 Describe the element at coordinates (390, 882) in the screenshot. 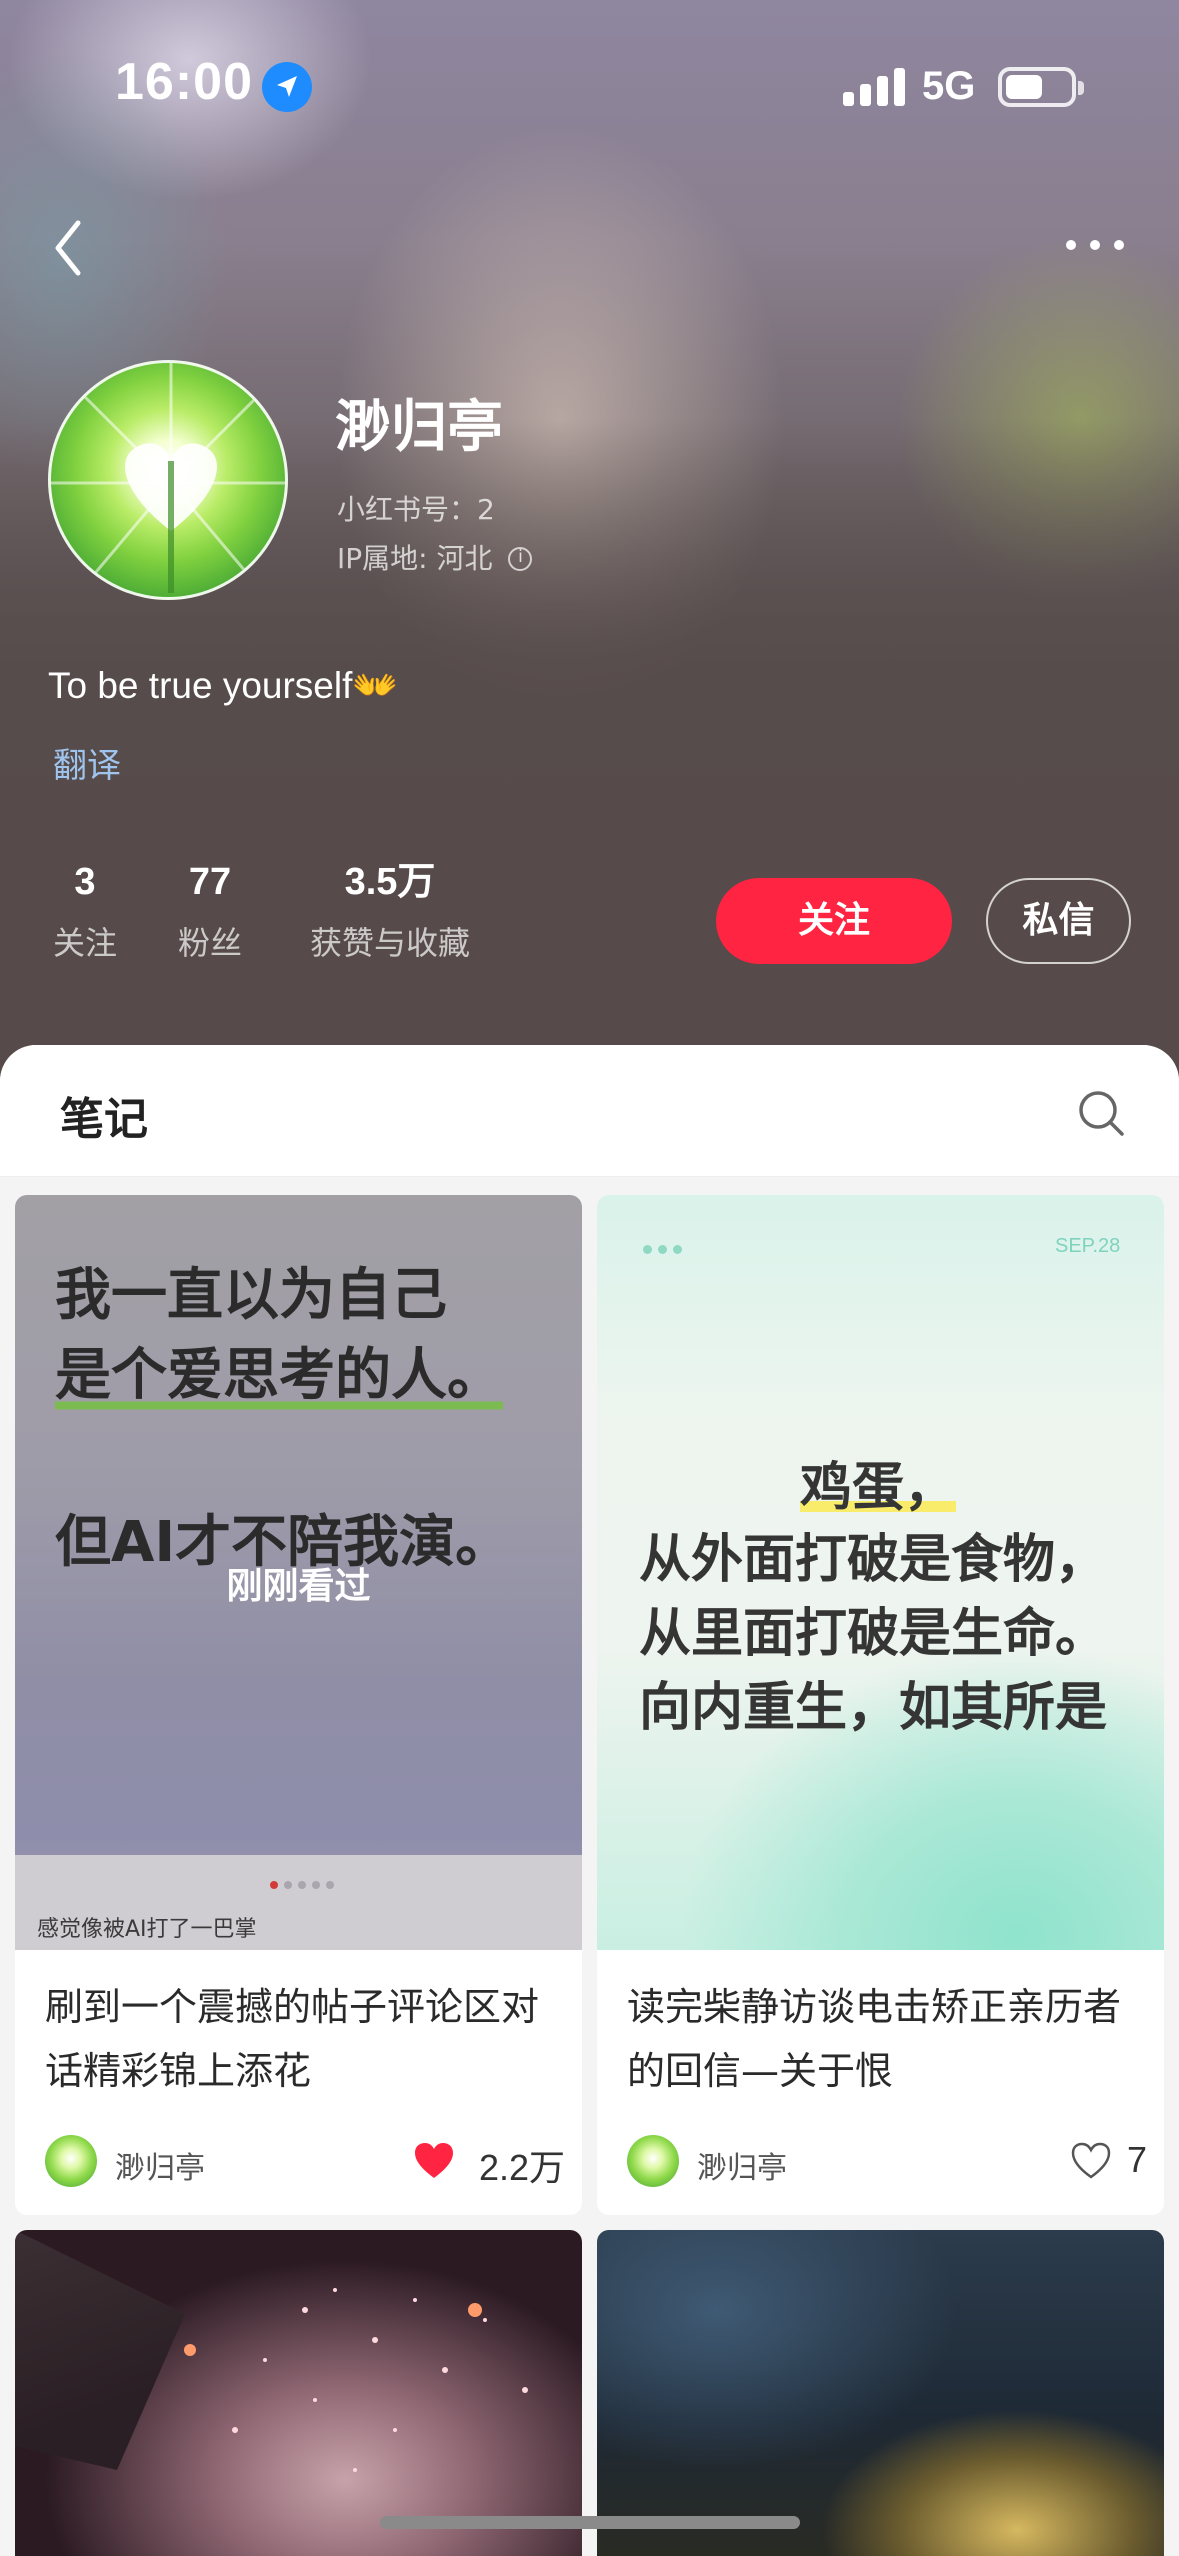

I see `stat-likes-count: 3.5万` at that location.